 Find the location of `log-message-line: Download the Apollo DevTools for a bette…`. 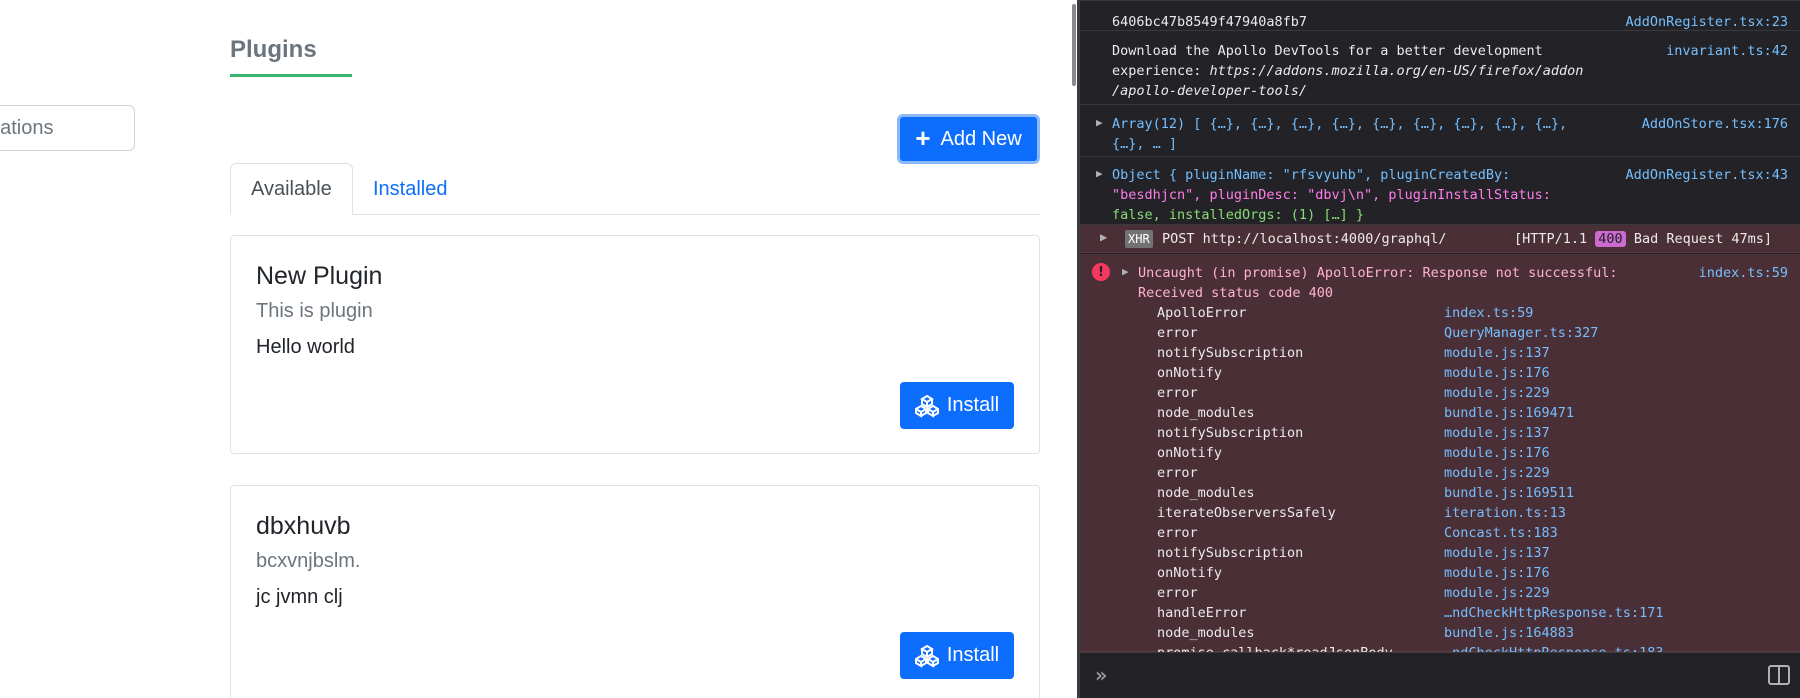

log-message-line: Download the Apollo DevTools for a bette… is located at coordinates (1327, 51).